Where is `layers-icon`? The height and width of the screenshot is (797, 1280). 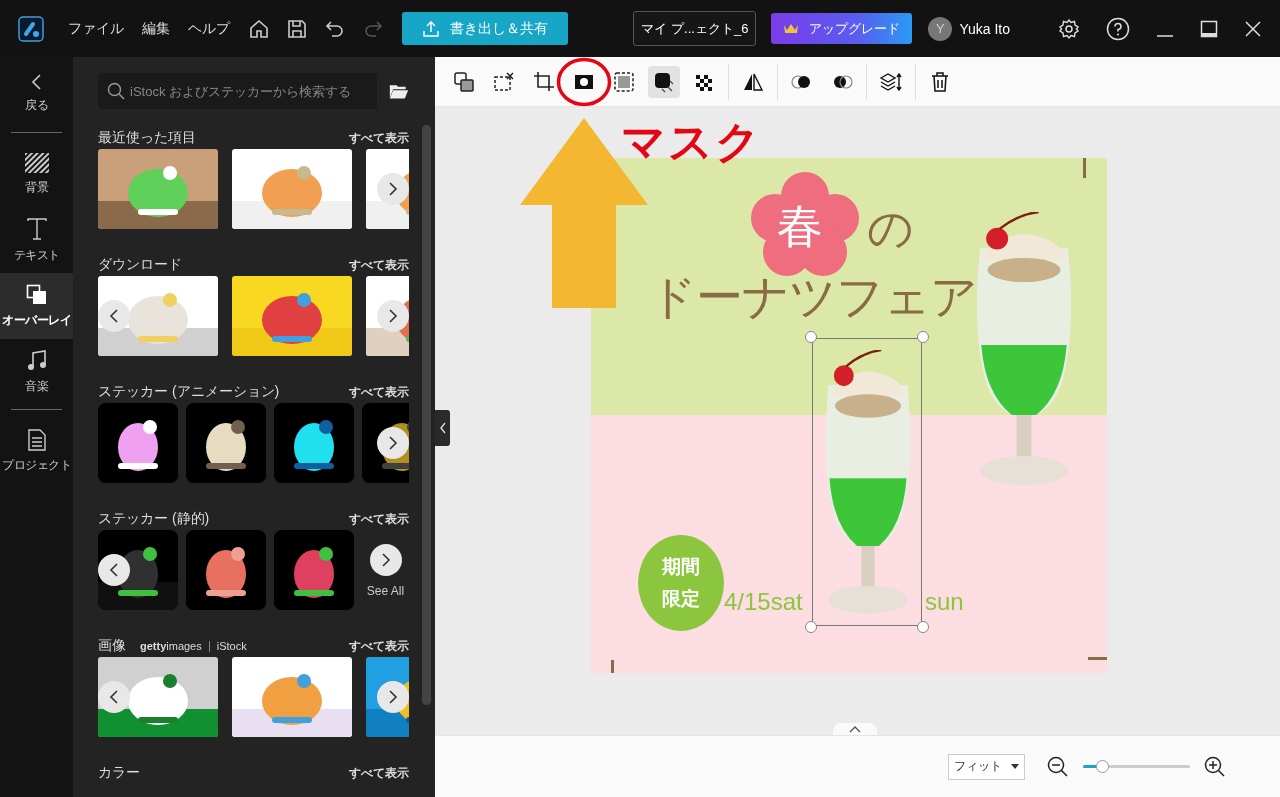
layers-icon is located at coordinates (891, 81).